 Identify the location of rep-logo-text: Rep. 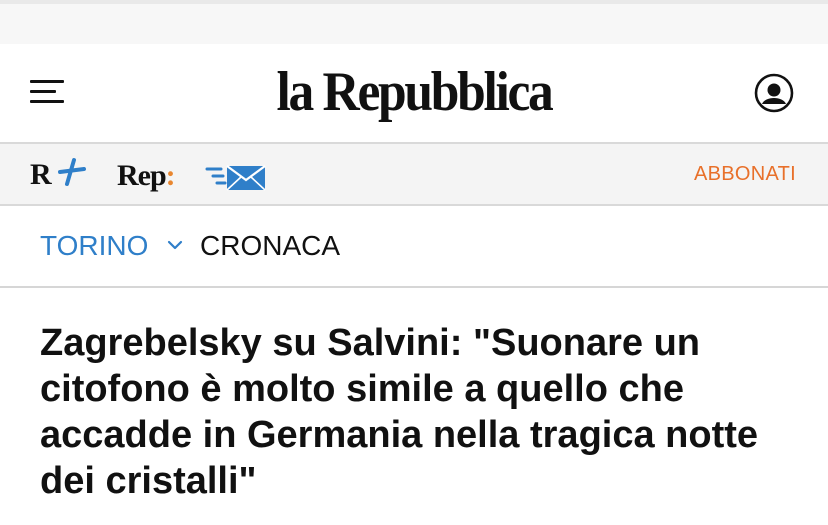
(142, 175).